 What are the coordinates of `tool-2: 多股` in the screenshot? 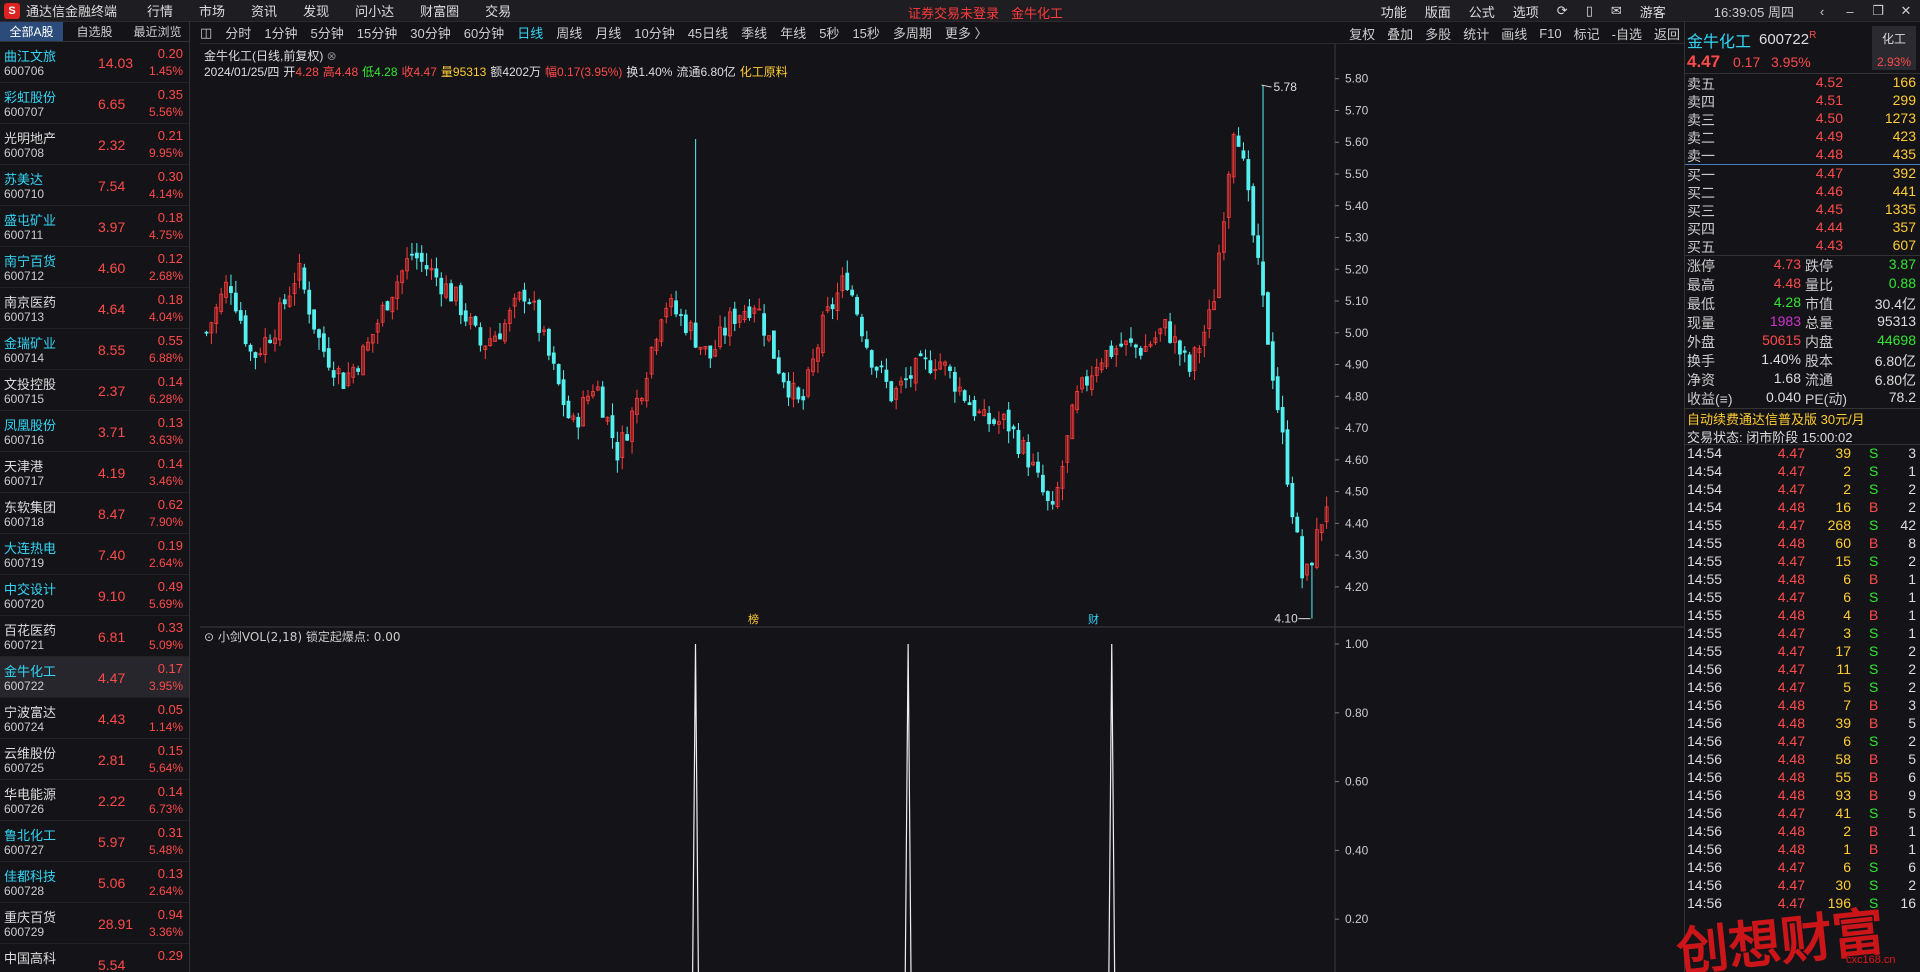 It's located at (1438, 33).